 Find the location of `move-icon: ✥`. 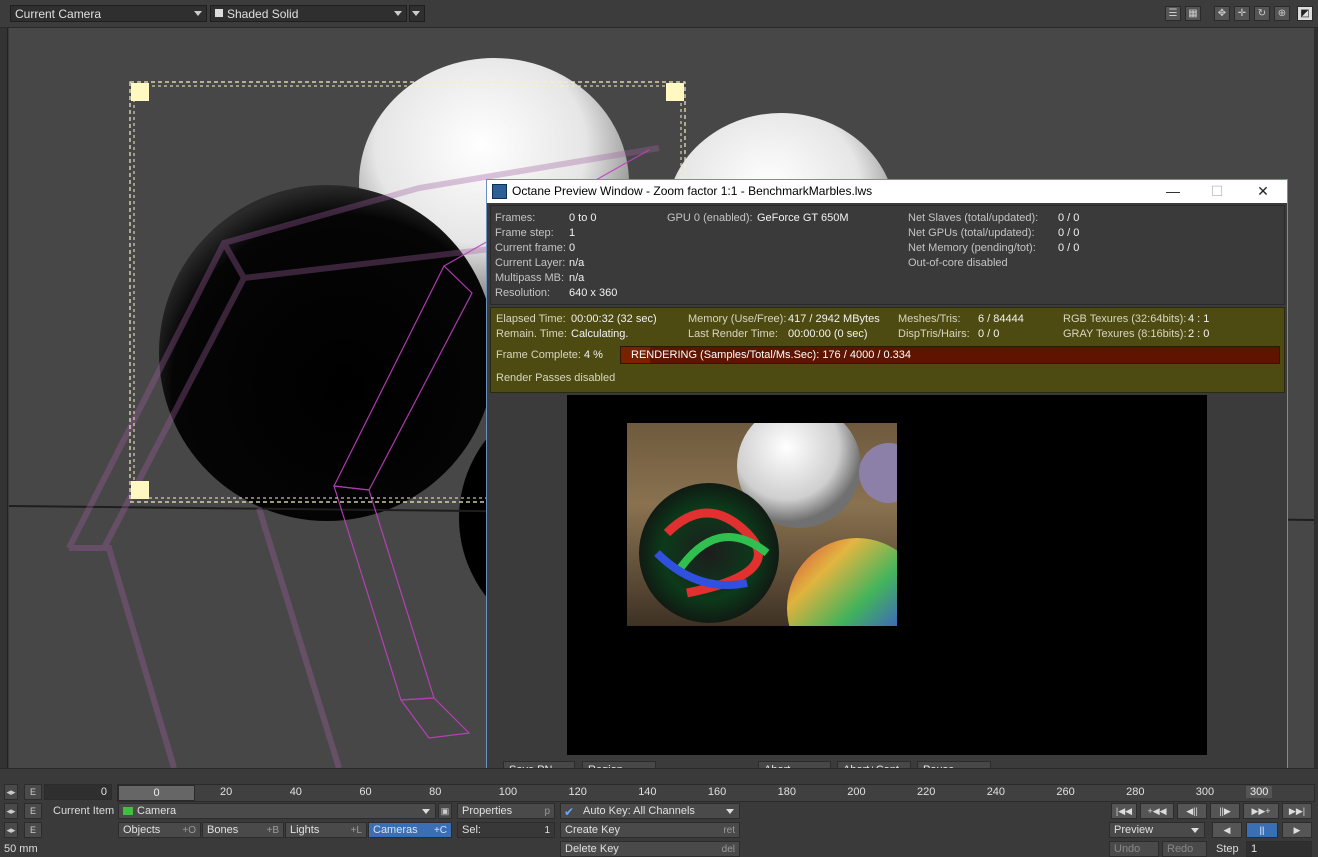

move-icon: ✥ is located at coordinates (1222, 13).